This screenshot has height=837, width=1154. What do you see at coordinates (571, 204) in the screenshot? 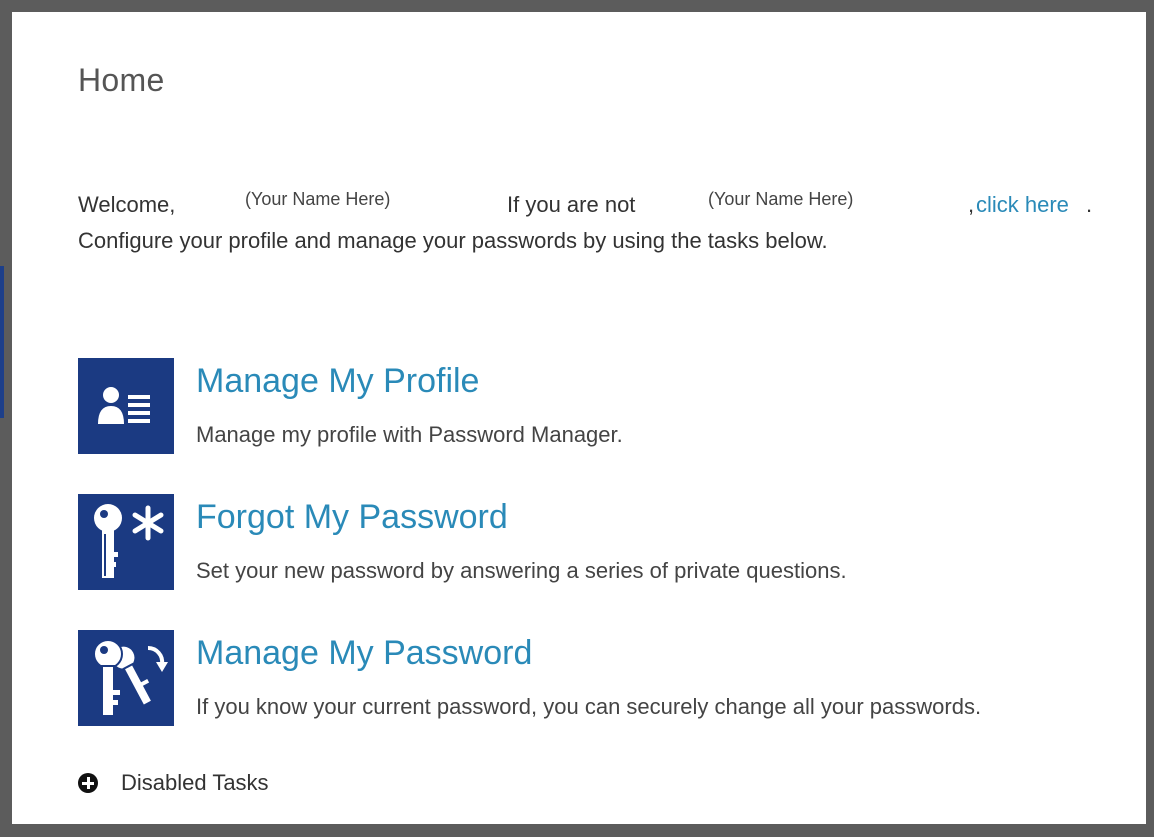
I see `not-user-text: If you are not` at bounding box center [571, 204].